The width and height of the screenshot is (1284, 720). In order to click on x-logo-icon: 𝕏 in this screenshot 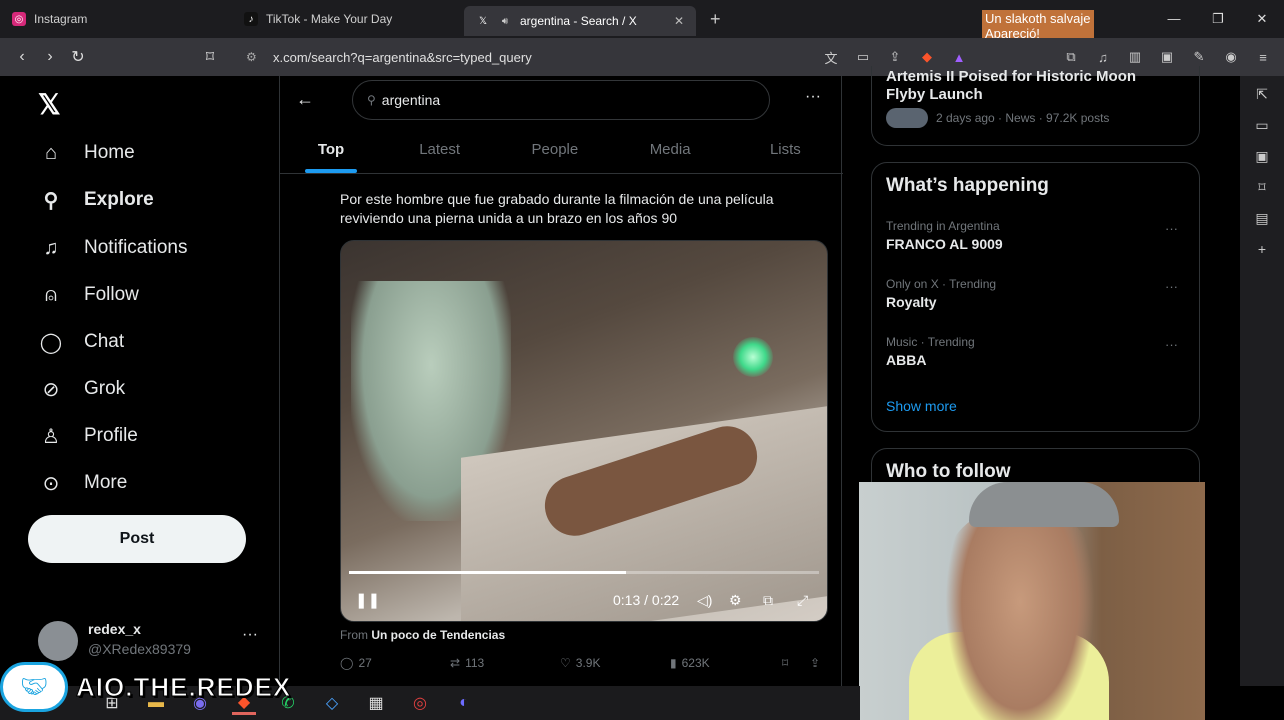, I will do `click(49, 104)`.